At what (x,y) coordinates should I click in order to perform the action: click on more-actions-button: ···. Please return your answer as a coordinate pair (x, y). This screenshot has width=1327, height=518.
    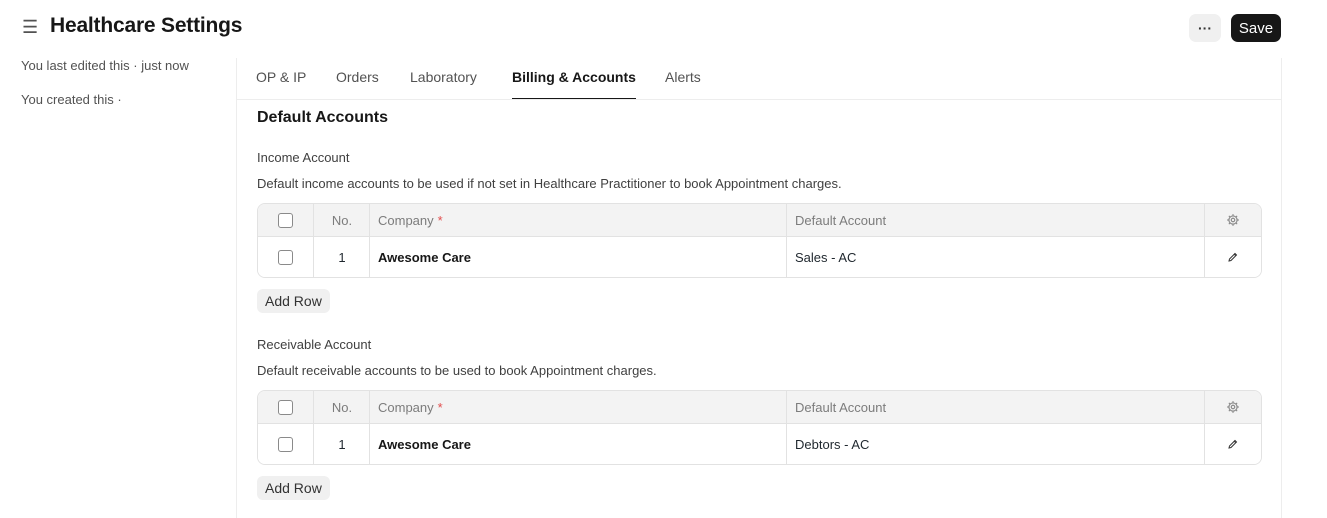
    Looking at the image, I should click on (1205, 28).